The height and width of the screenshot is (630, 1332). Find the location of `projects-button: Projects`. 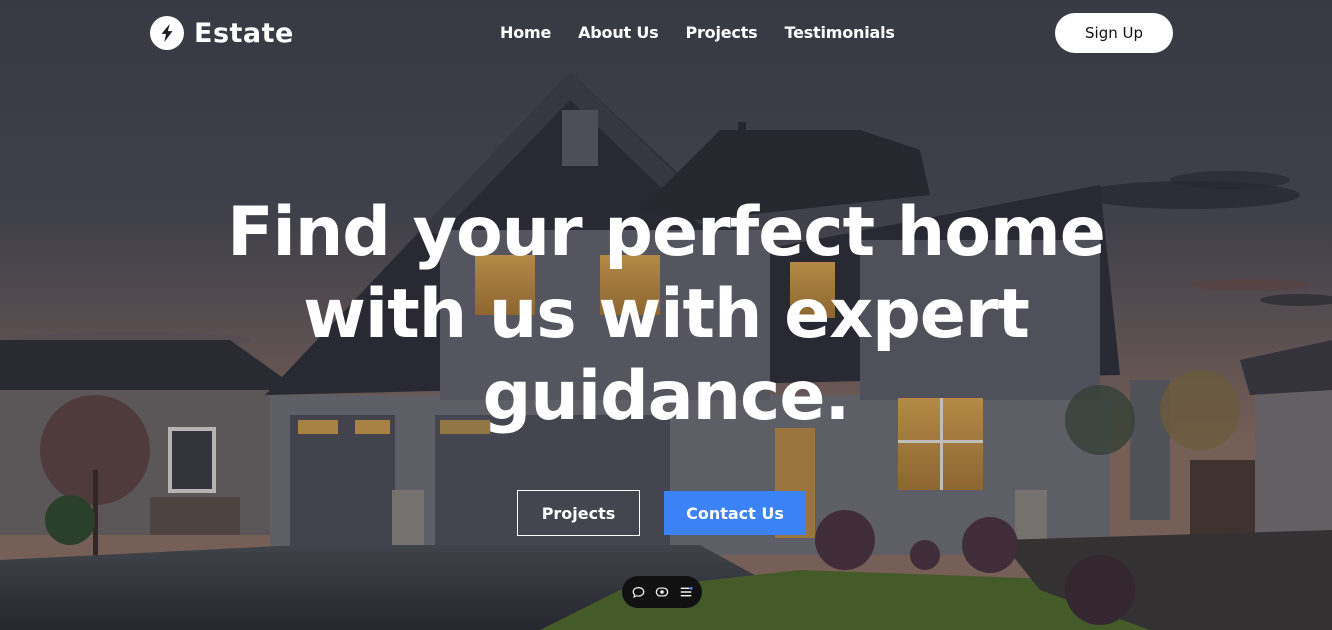

projects-button: Projects is located at coordinates (578, 513).